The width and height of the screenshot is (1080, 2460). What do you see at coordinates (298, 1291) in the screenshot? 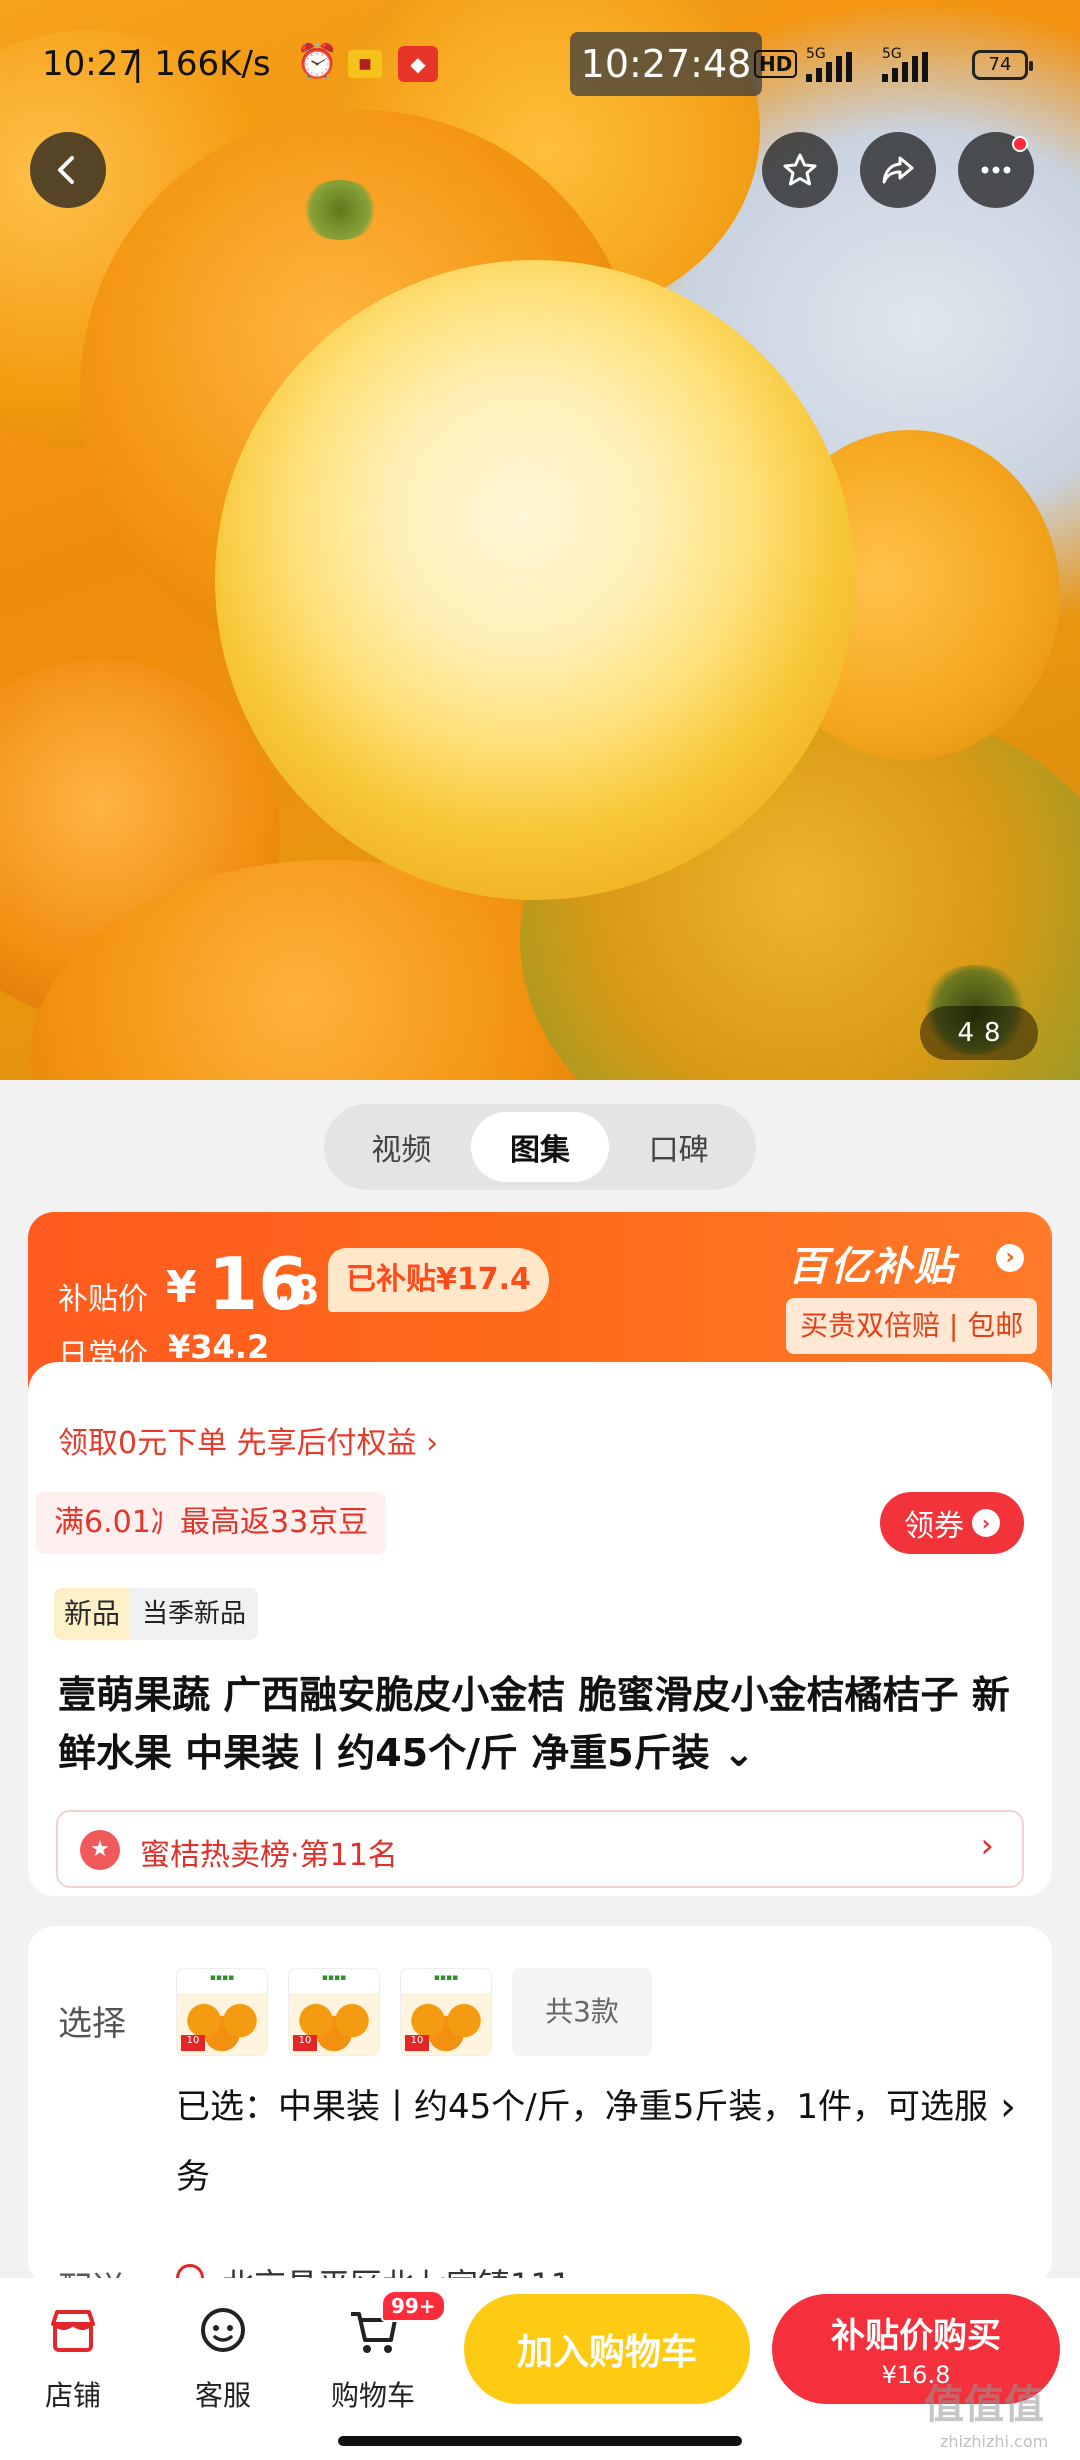
I see `price-decimal: .8` at bounding box center [298, 1291].